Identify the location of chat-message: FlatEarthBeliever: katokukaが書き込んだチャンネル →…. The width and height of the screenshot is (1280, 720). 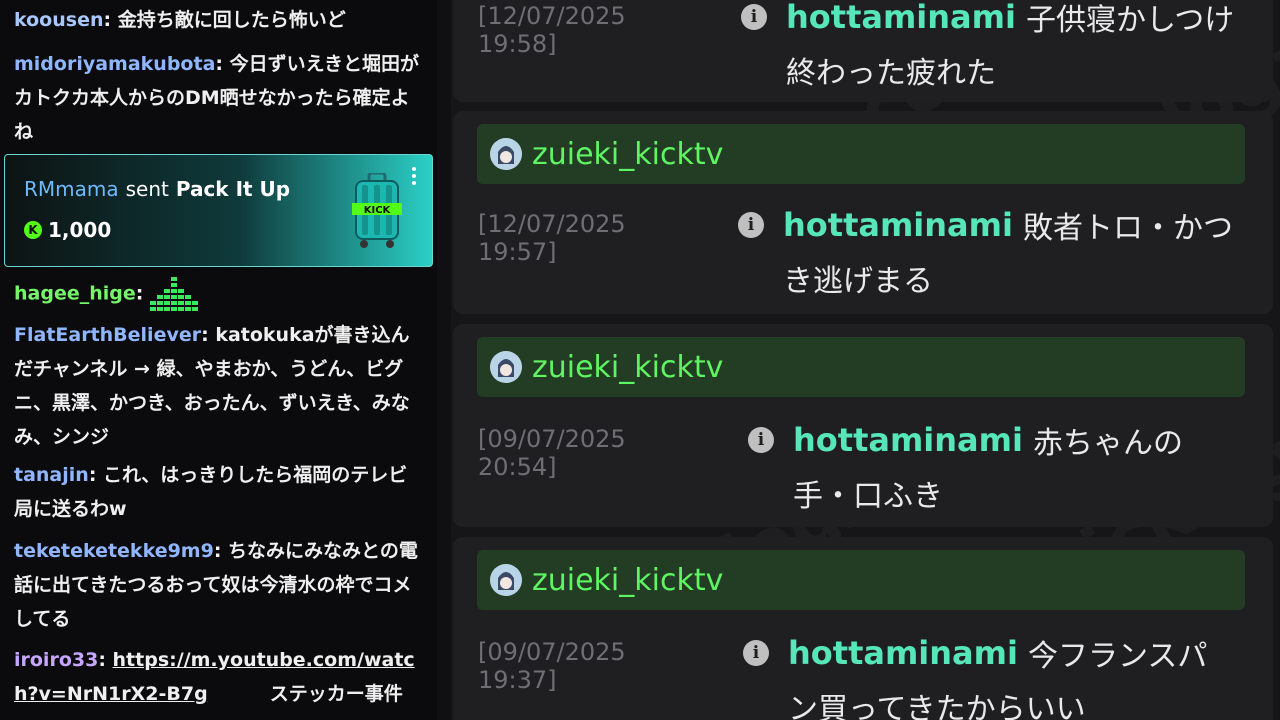
(220, 386).